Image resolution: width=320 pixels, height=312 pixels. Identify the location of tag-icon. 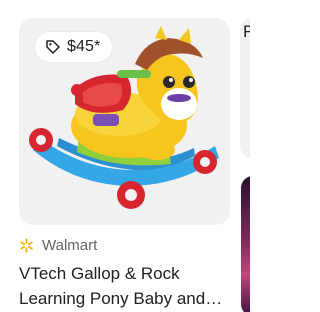
(53, 47).